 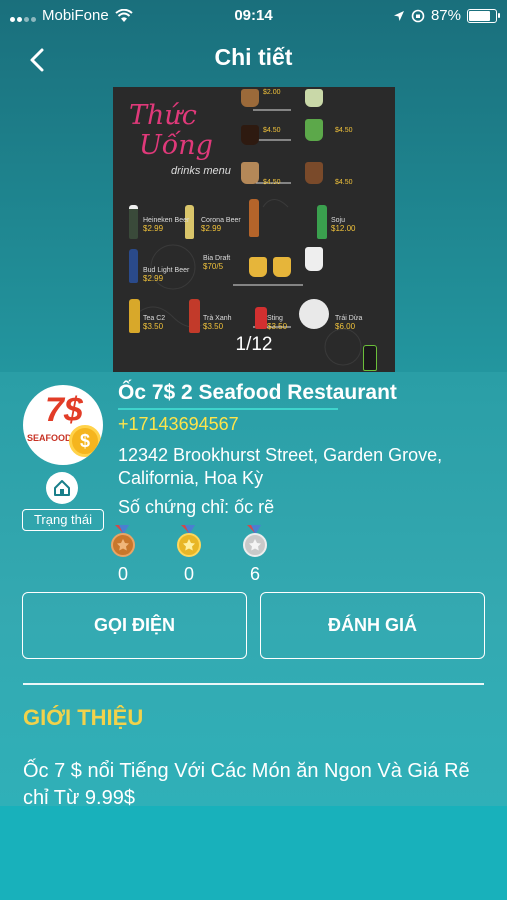 I want to click on page-title: Chi tiết, so click(x=253, y=57).